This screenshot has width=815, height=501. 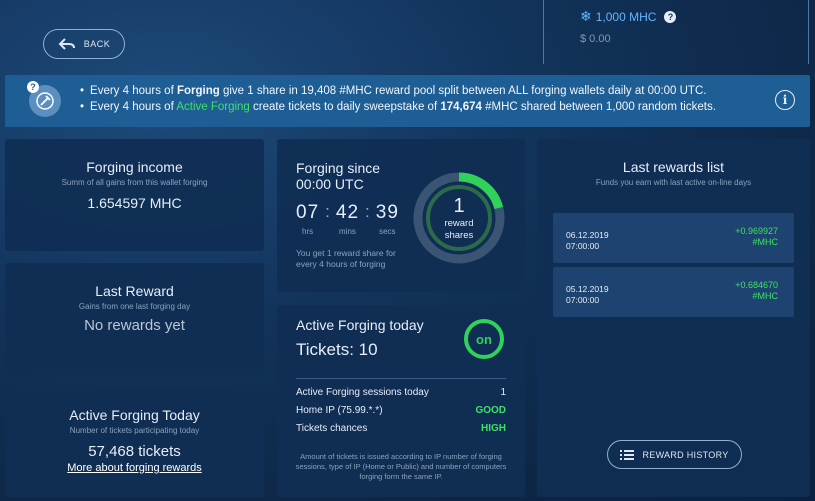 I want to click on list-icon, so click(x=627, y=454).